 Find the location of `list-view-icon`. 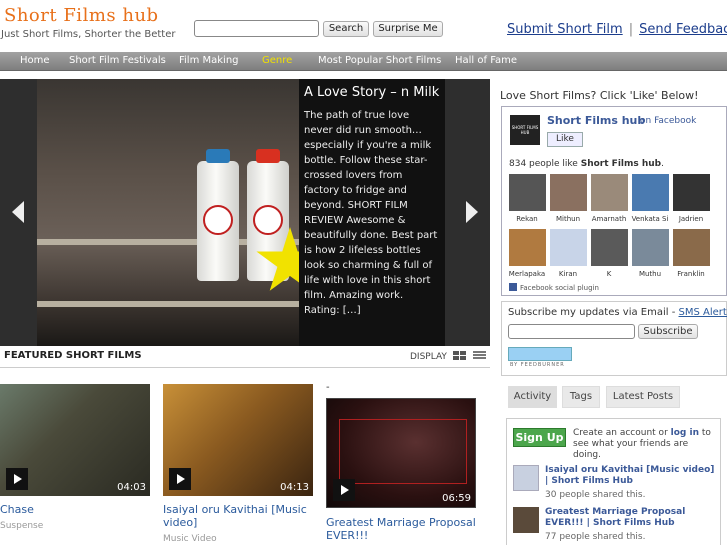

list-view-icon is located at coordinates (479, 355).